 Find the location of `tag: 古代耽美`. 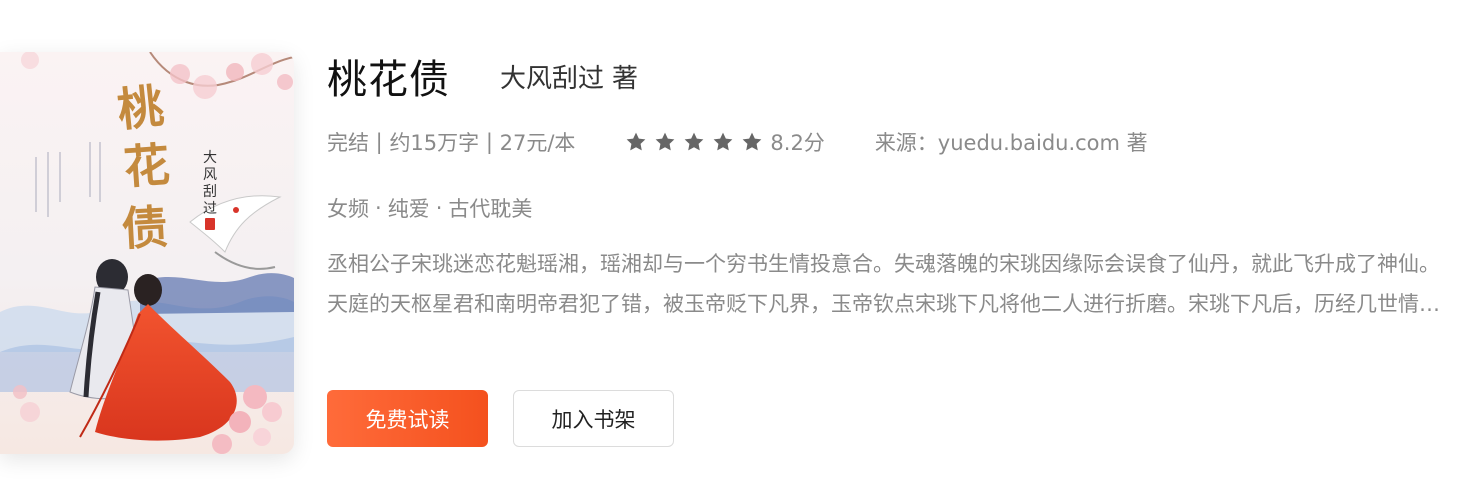

tag: 古代耽美 is located at coordinates (490, 208).